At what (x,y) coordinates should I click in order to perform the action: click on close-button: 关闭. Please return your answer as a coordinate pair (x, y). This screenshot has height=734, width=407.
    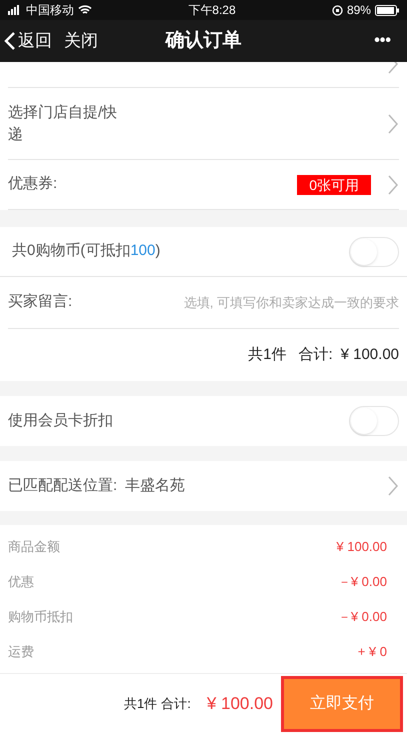
    Looking at the image, I should click on (81, 41).